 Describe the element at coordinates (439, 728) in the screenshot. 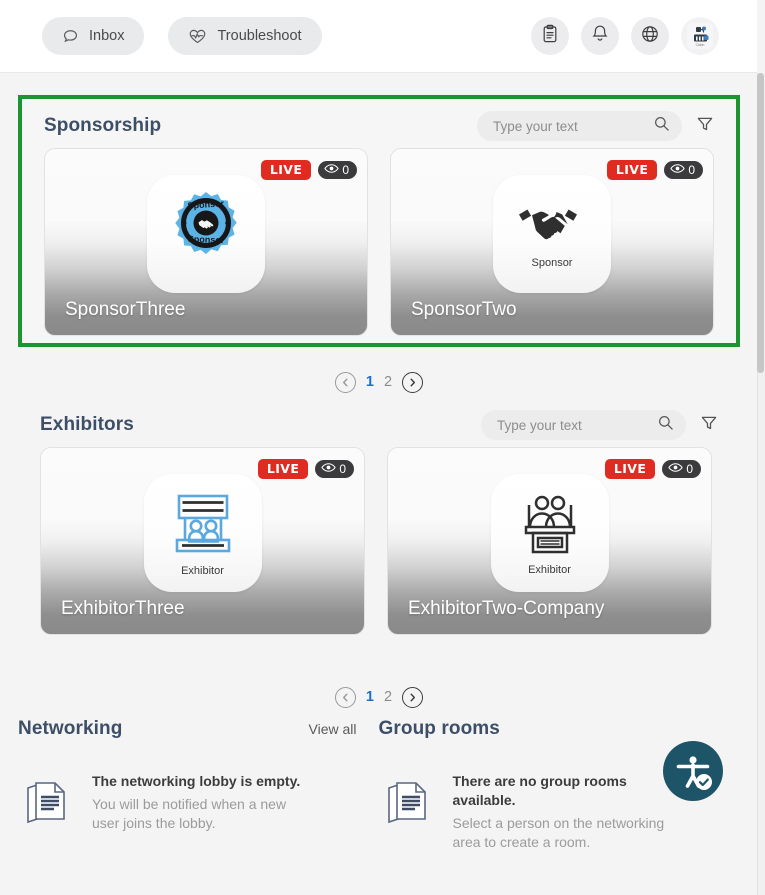

I see `group-rooms-title: Group rooms` at that location.